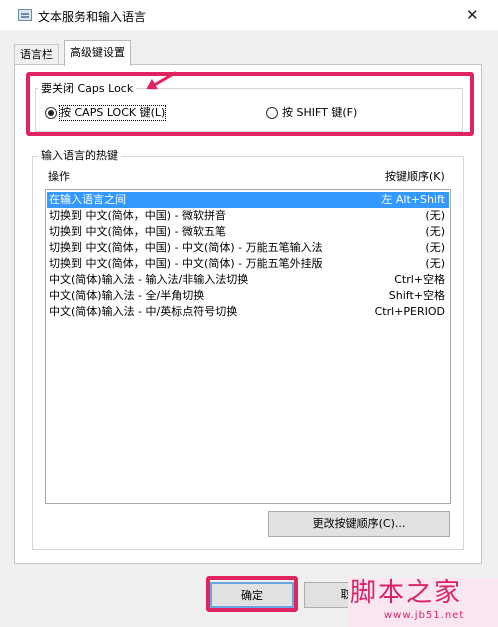 The width and height of the screenshot is (498, 627). What do you see at coordinates (419, 279) in the screenshot?
I see `hotkey-keys: Ctrl+空格` at bounding box center [419, 279].